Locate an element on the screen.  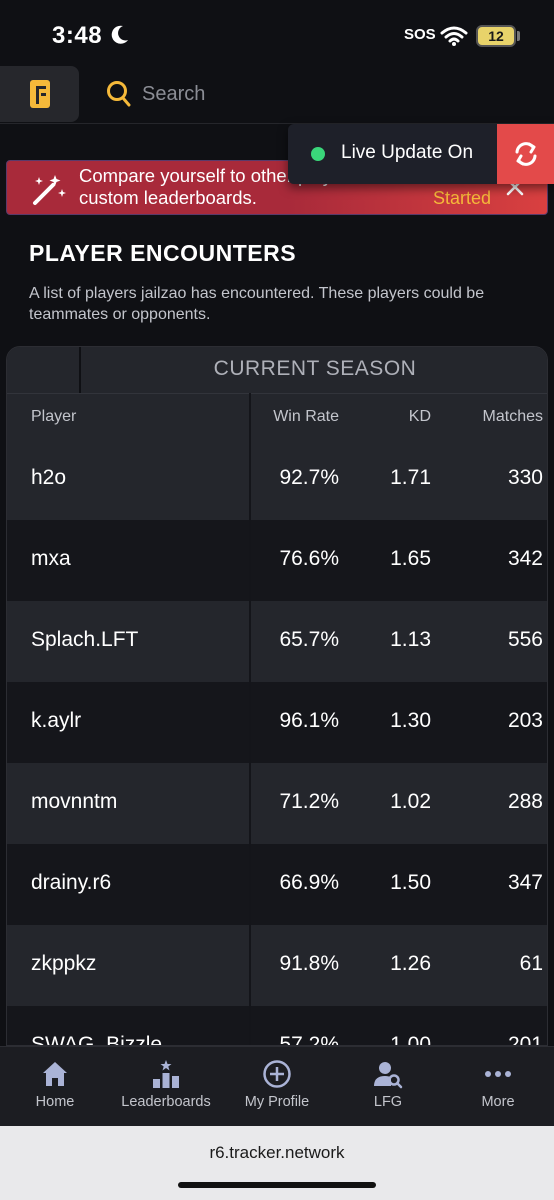
live-update-label: Live Update On is located at coordinates (407, 152).